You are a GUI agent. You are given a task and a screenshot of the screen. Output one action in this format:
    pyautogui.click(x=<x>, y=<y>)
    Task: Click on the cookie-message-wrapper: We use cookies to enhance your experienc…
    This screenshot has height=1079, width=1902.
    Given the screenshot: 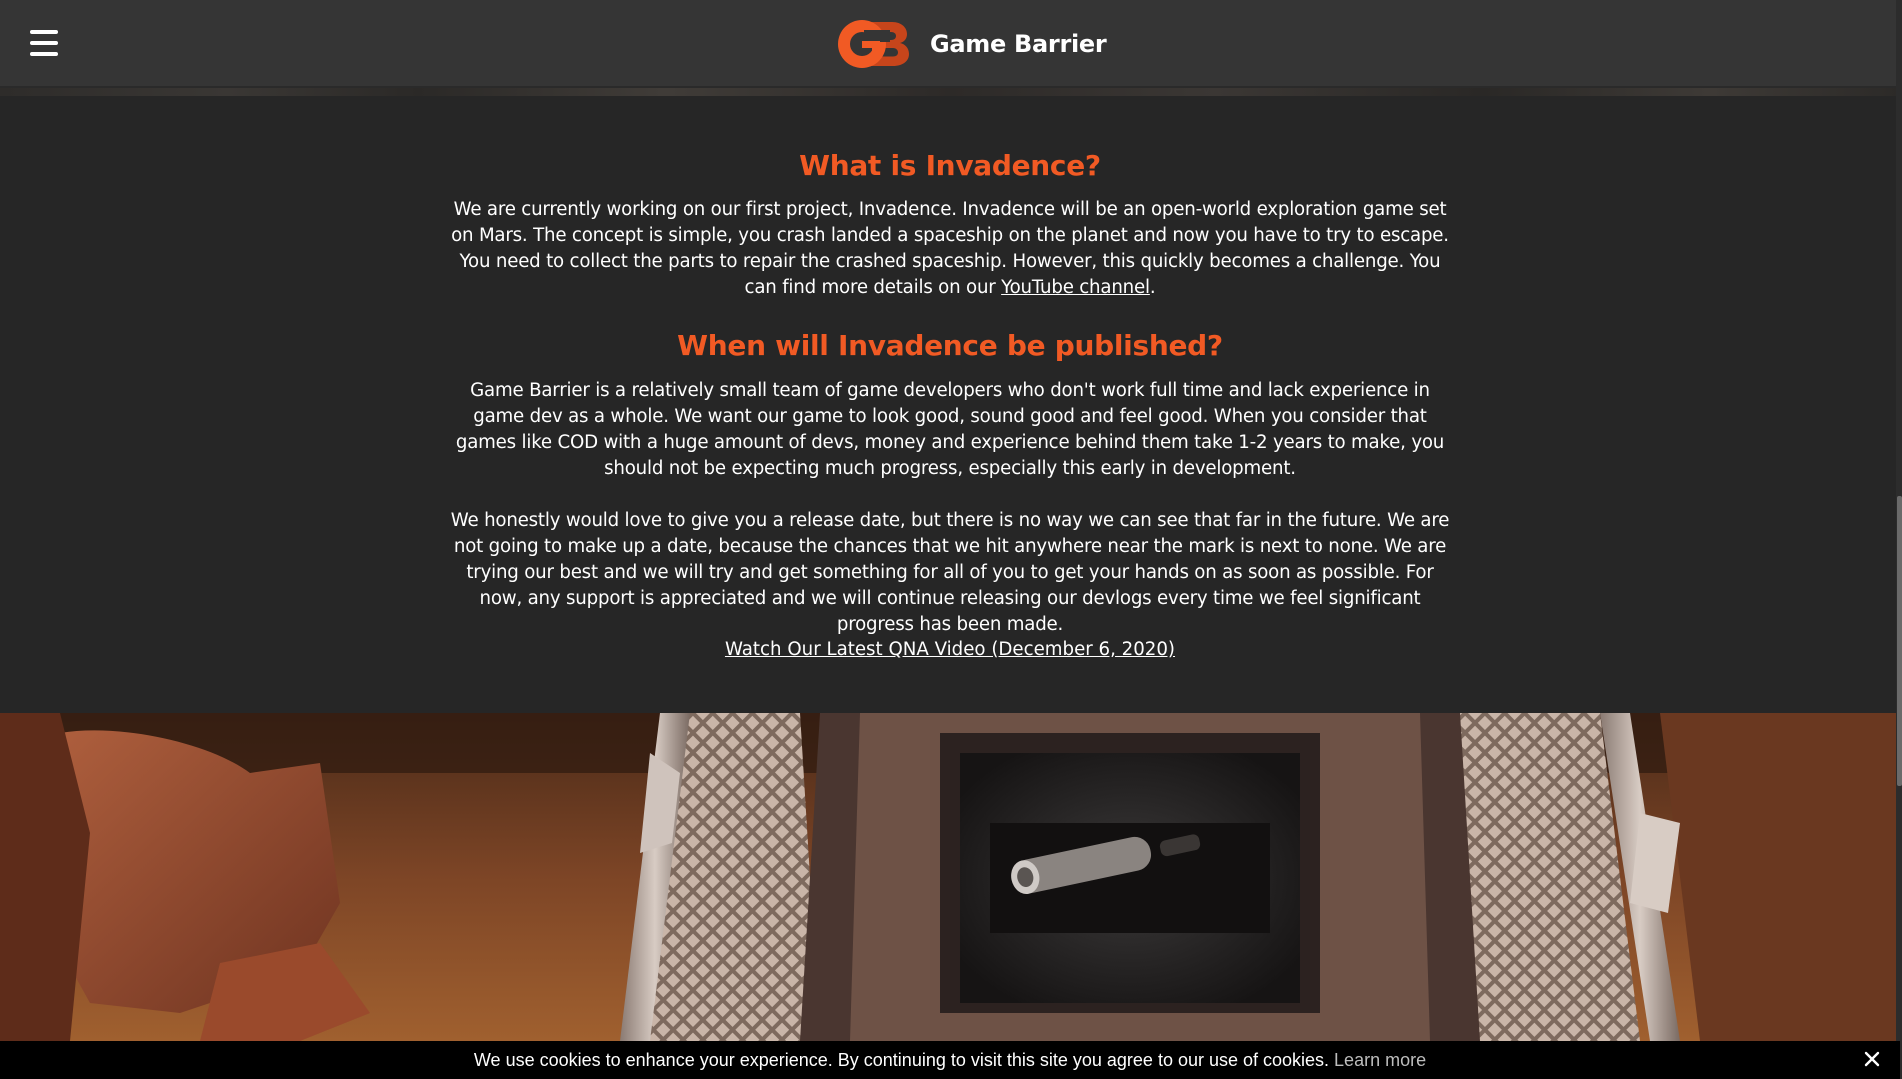 What is the action you would take?
    pyautogui.click(x=950, y=1060)
    